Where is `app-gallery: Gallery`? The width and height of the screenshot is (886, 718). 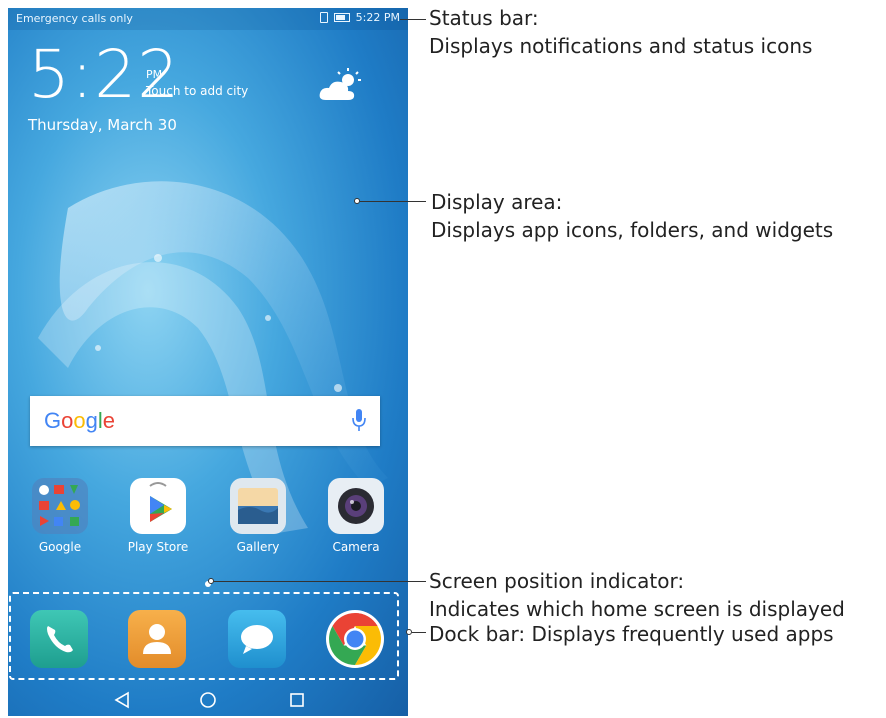
app-gallery: Gallery is located at coordinates (258, 516).